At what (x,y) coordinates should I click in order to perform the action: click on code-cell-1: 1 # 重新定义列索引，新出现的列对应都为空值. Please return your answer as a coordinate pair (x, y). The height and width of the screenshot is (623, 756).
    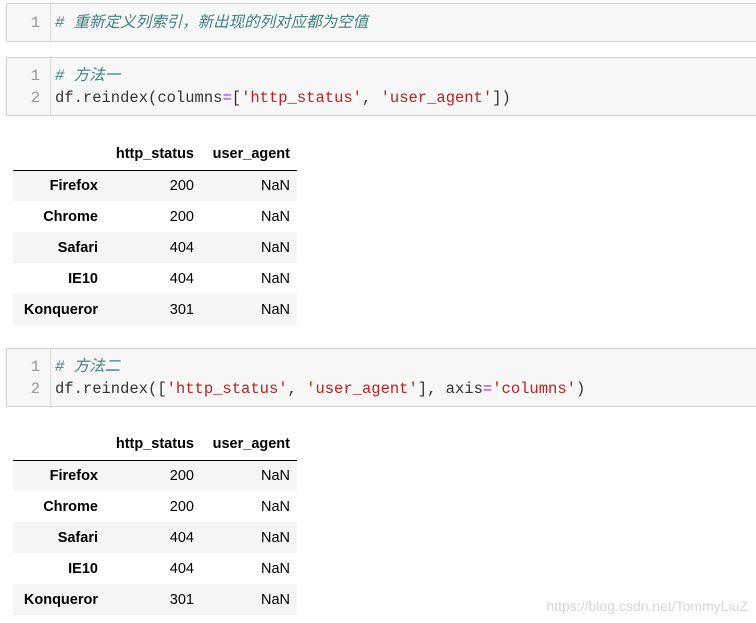
    Looking at the image, I should click on (381, 22).